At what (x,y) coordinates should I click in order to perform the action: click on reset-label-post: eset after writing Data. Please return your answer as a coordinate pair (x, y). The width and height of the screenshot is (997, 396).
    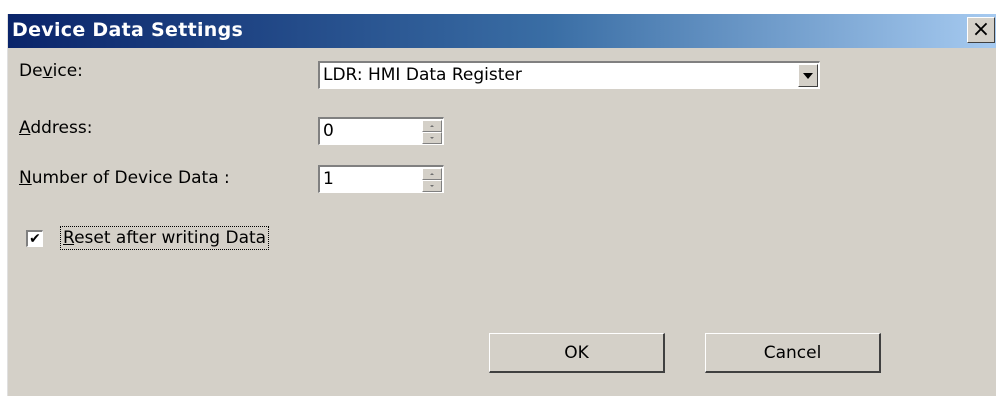
    Looking at the image, I should click on (170, 238).